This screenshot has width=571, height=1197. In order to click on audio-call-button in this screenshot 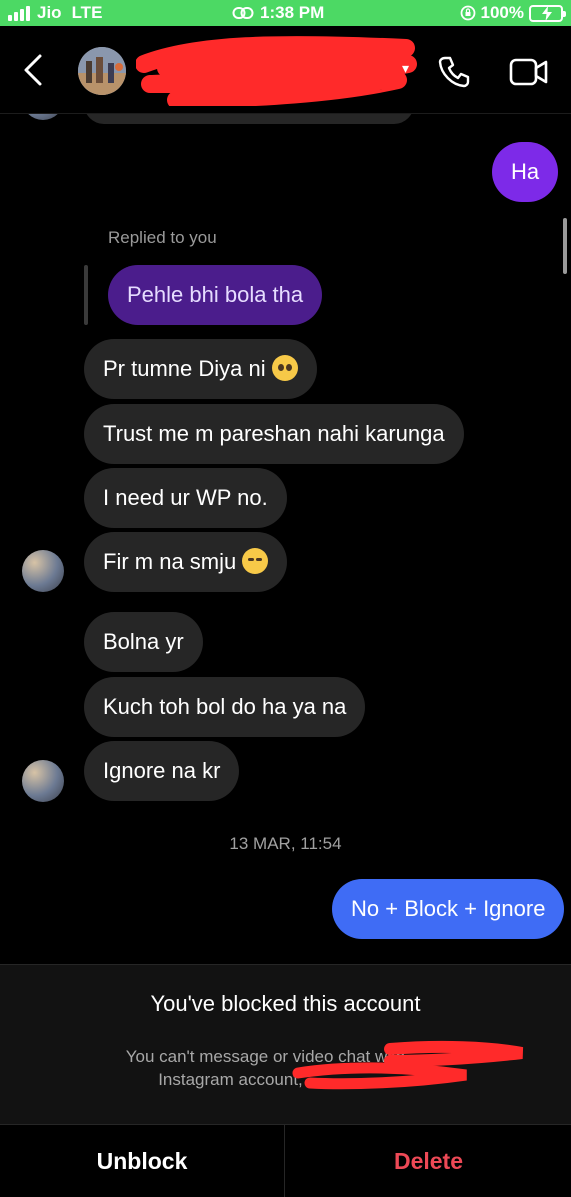, I will do `click(454, 72)`.